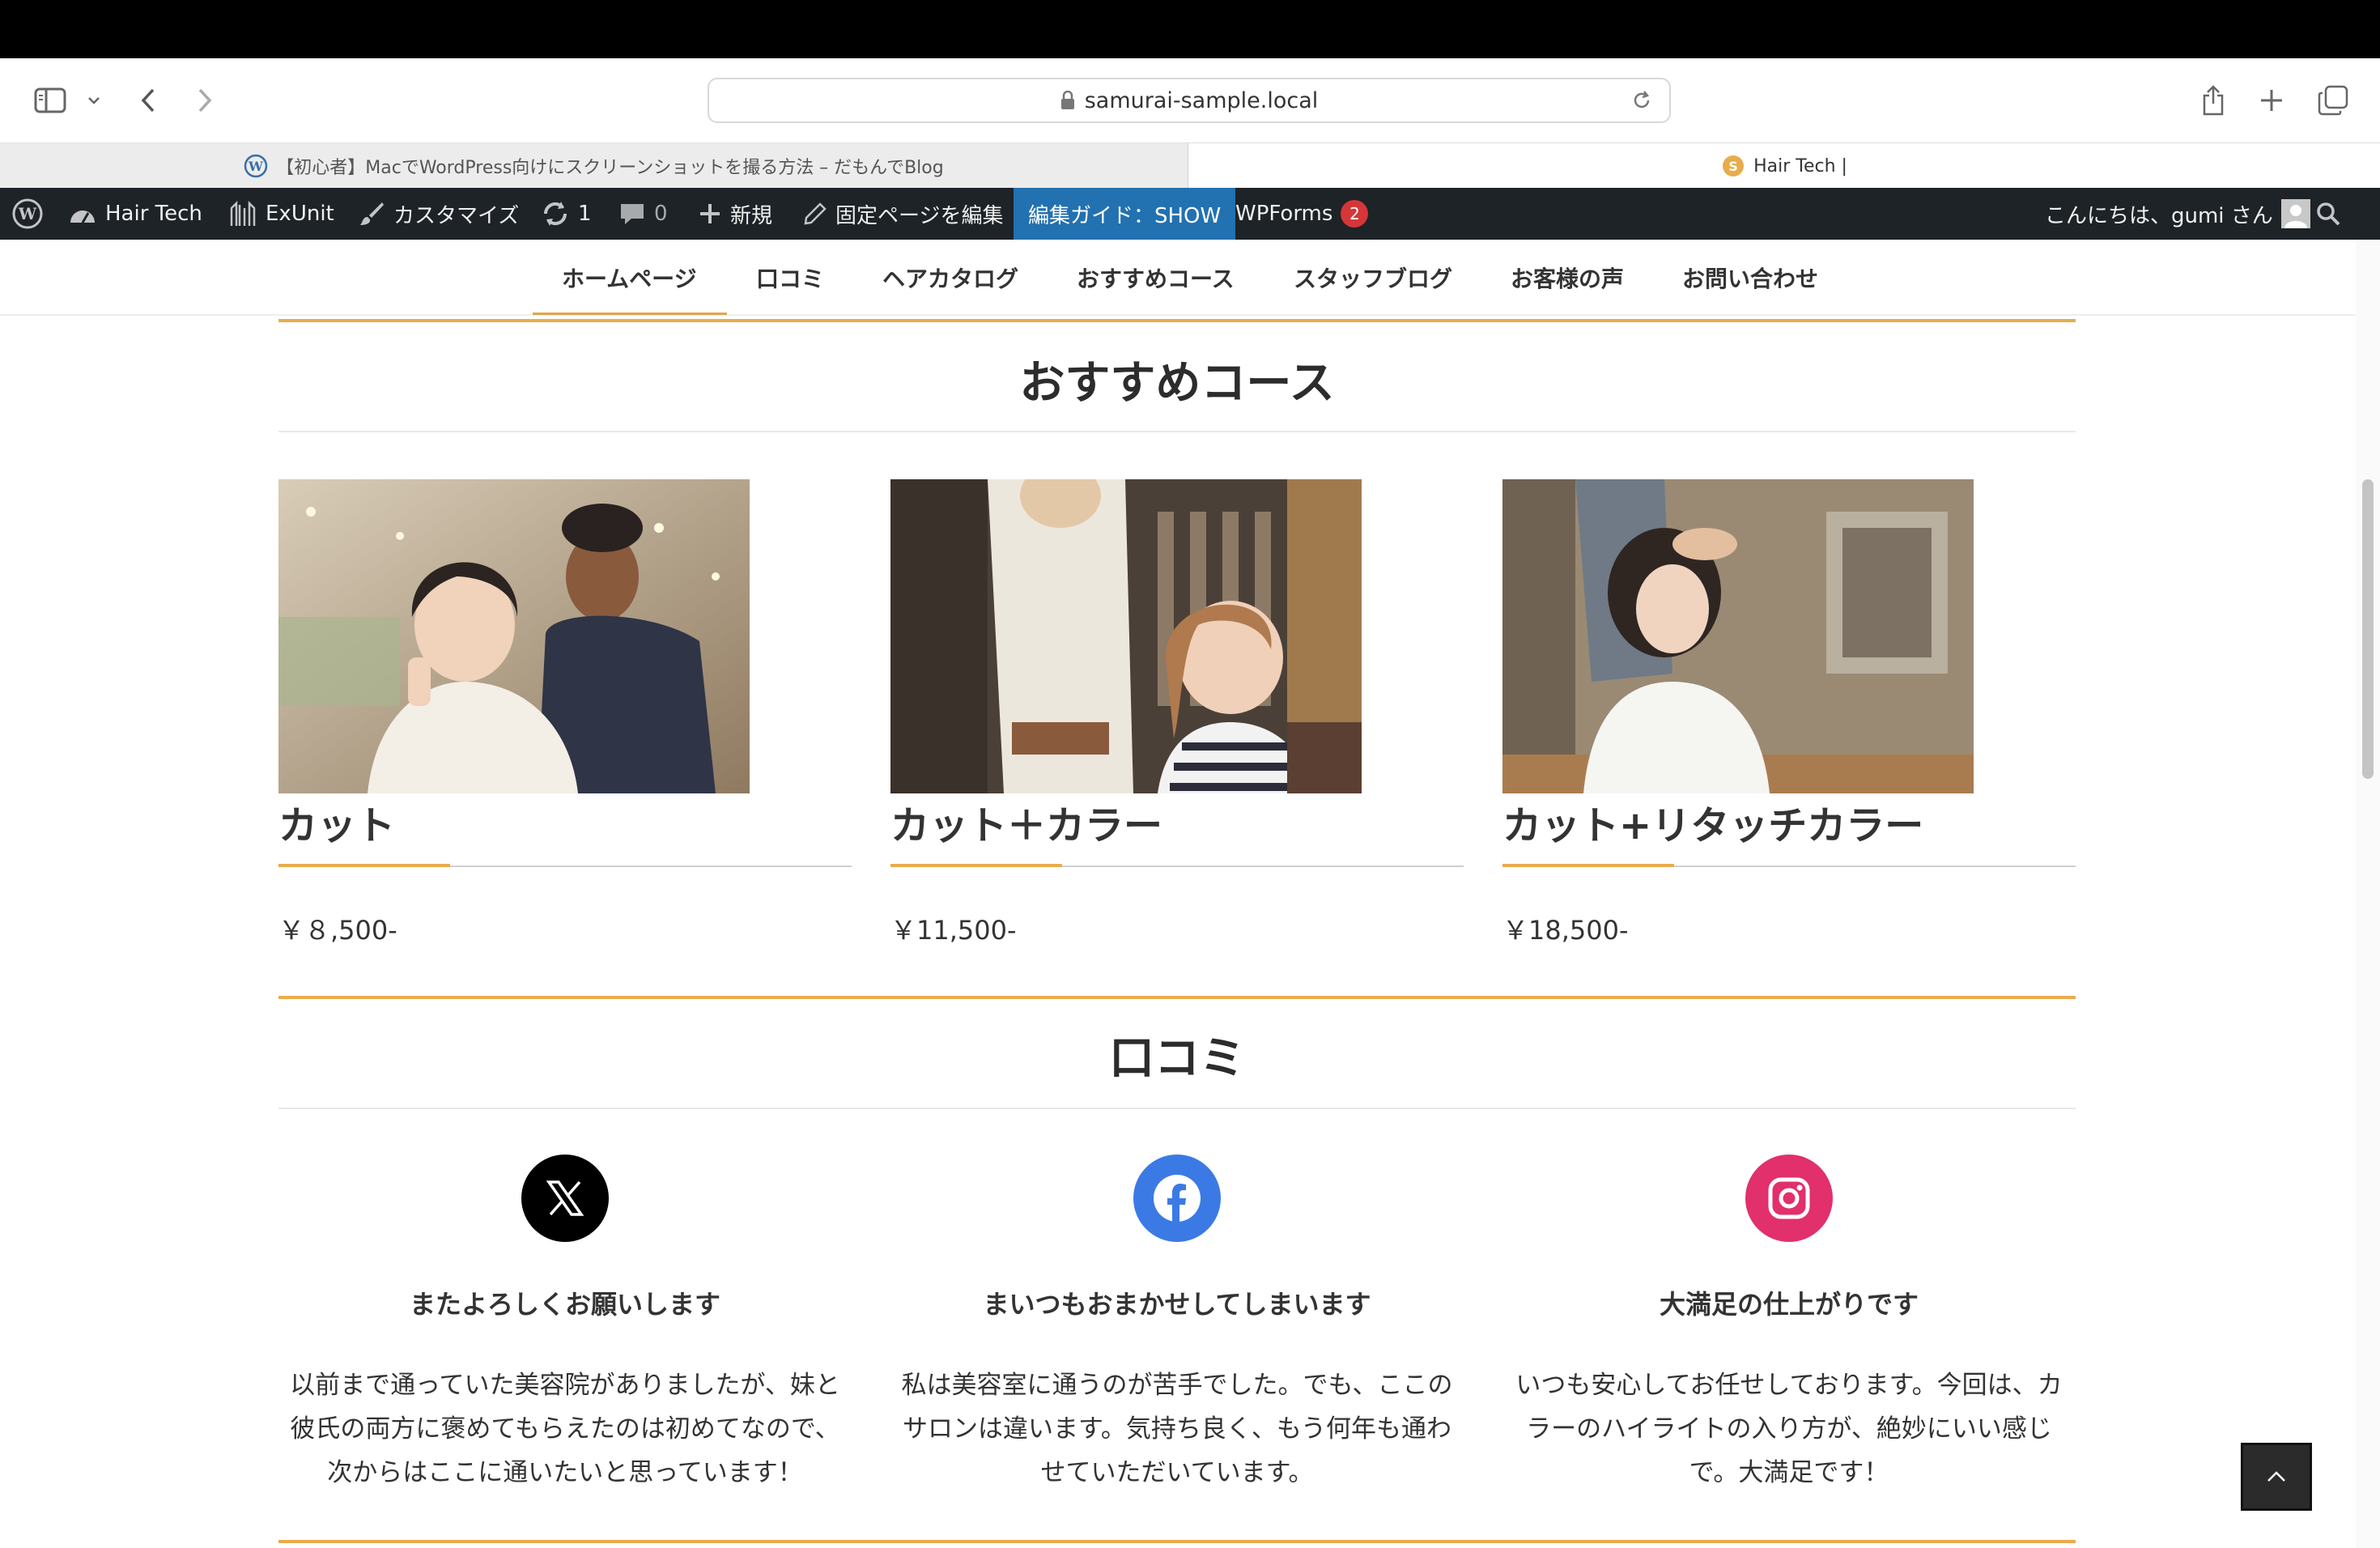  I want to click on scrollbar-thumb, so click(2368, 629).